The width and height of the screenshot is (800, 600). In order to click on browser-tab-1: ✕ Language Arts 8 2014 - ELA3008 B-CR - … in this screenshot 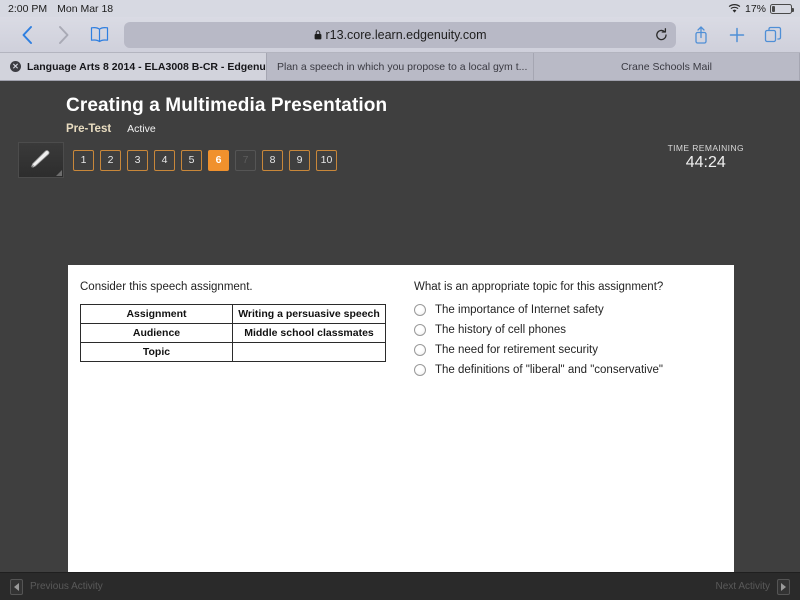, I will do `click(133, 66)`.